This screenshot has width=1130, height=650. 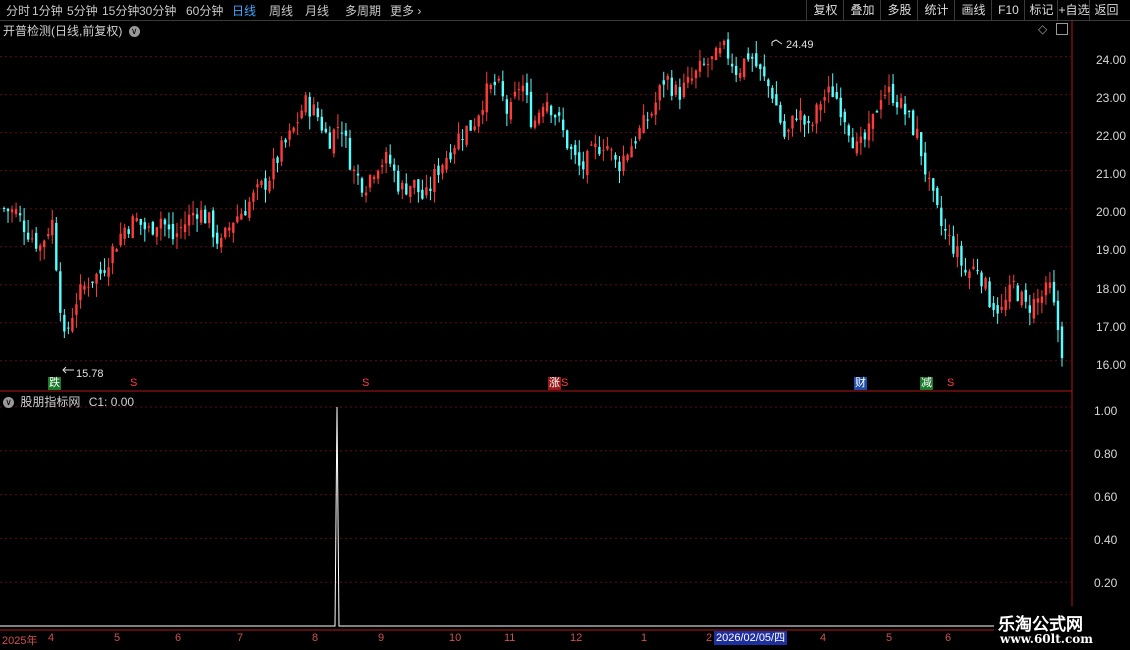 What do you see at coordinates (926, 383) in the screenshot?
I see `signal-marker: 减` at bounding box center [926, 383].